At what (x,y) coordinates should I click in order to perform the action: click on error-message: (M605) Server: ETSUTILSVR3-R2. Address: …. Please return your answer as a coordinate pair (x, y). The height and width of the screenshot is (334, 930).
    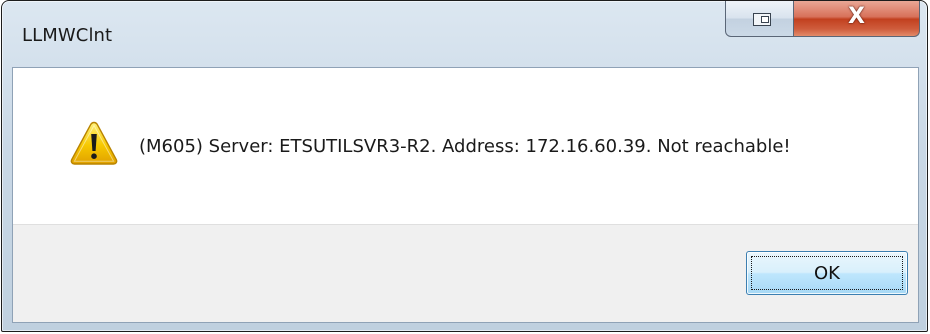
    Looking at the image, I should click on (465, 146).